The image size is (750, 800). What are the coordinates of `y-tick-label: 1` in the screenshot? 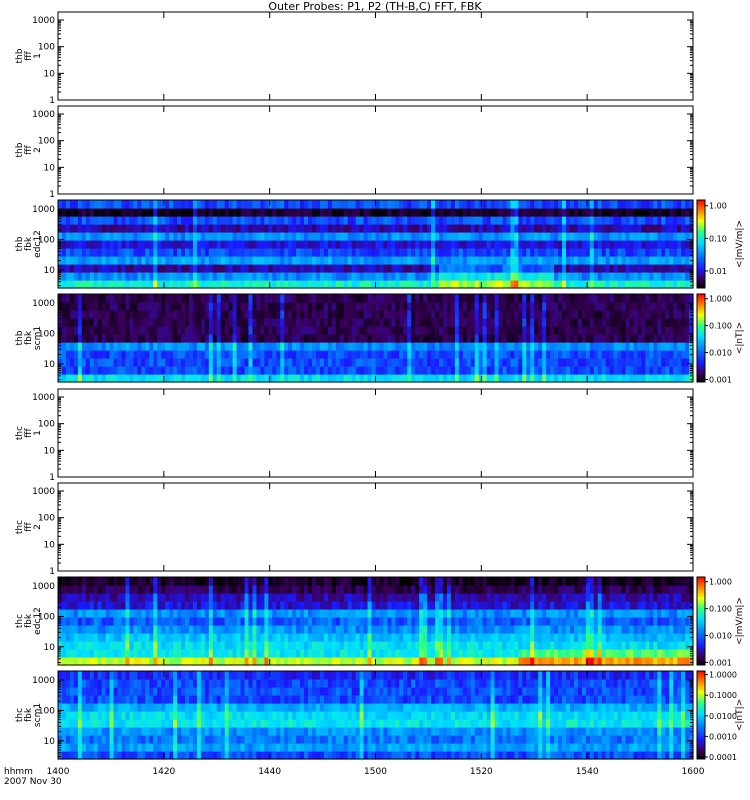 It's located at (52, 572).